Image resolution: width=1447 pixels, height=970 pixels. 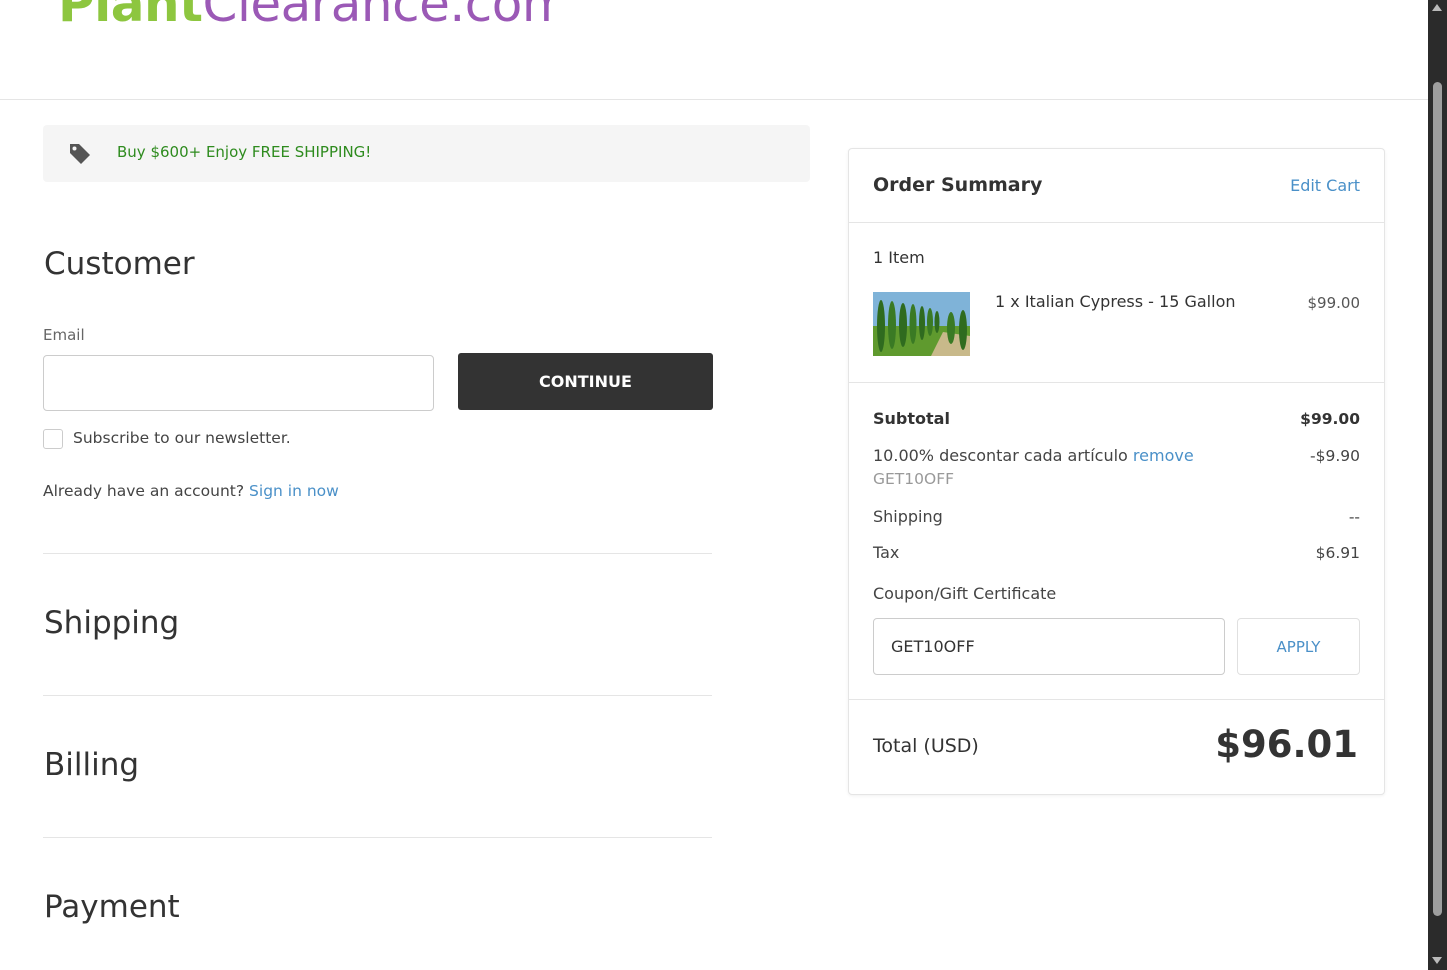 What do you see at coordinates (921, 324) in the screenshot?
I see `product-thumbnail` at bounding box center [921, 324].